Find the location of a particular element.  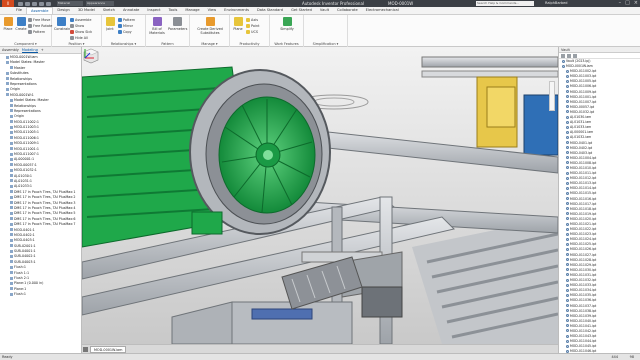

browser-node-label: MOD-011006:1 is located at coordinates (26, 137).